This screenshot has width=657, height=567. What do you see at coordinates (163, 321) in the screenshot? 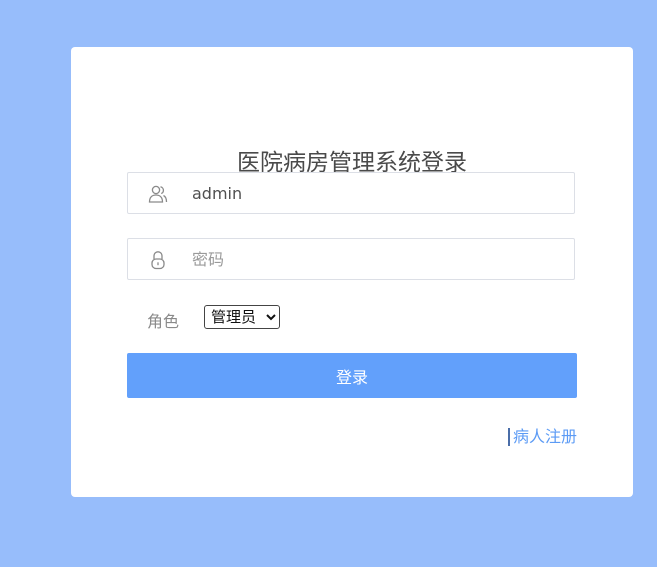
I see `role-label: 角色` at bounding box center [163, 321].